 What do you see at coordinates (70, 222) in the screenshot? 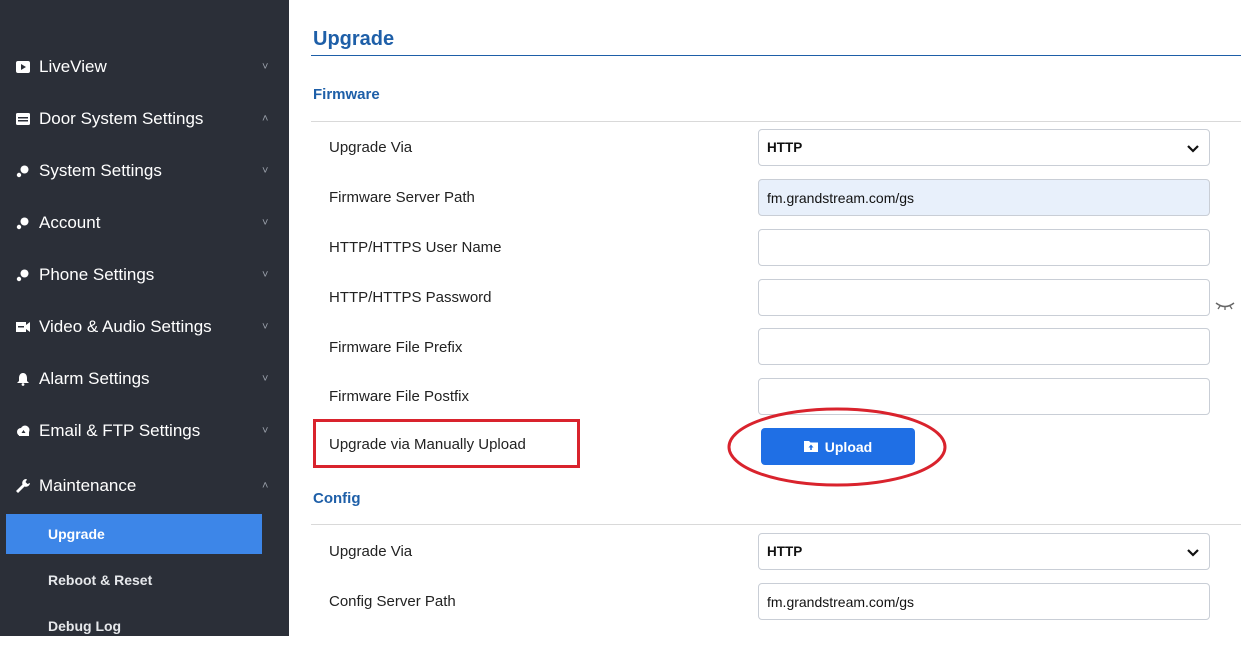
I see `sidebar-item-label: Account` at bounding box center [70, 222].